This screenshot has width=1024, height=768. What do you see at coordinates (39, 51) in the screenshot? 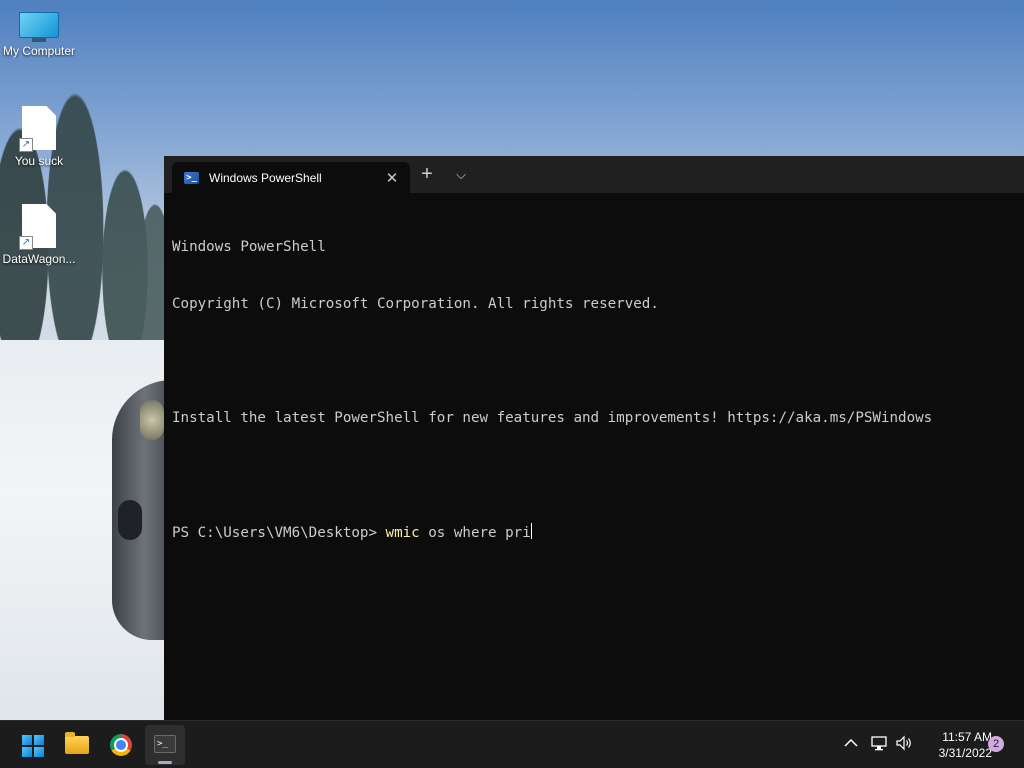
I see `desktop-icon-label: My Computer` at bounding box center [39, 51].